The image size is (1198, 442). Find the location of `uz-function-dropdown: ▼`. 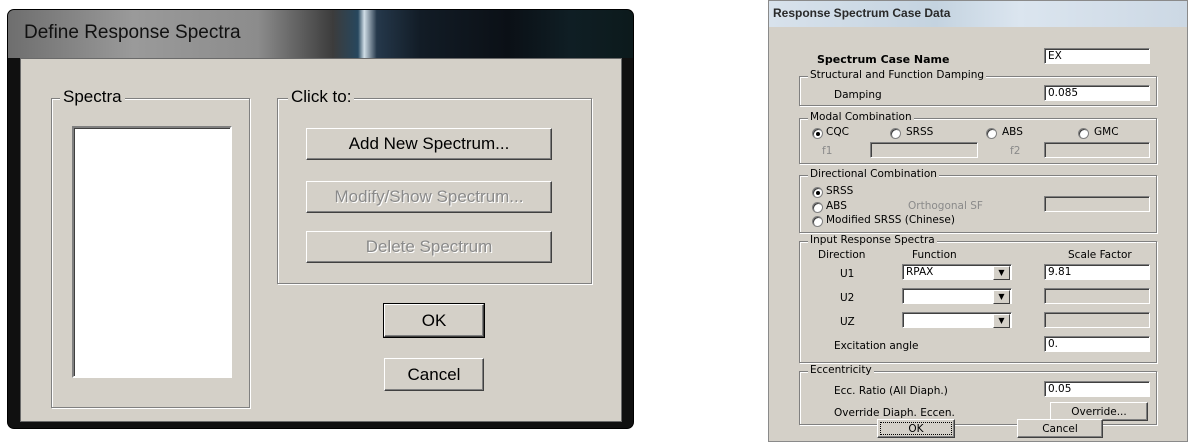

uz-function-dropdown: ▼ is located at coordinates (957, 320).